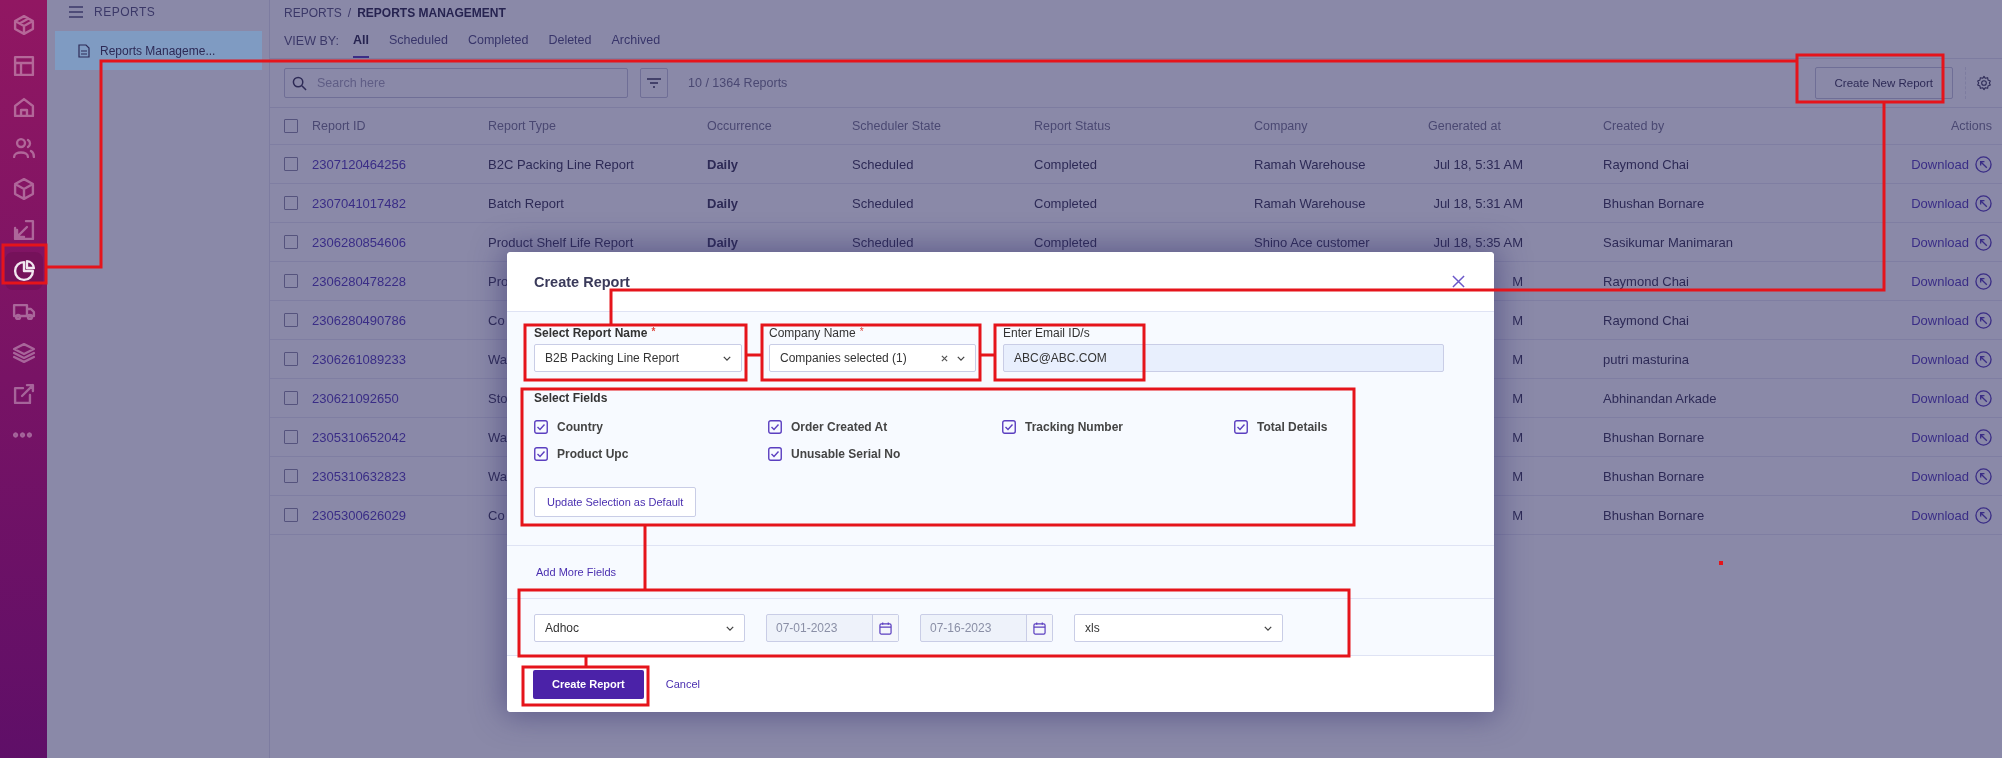 The image size is (2002, 765). Describe the element at coordinates (418, 41) in the screenshot. I see `filter-tab: Scheduled` at that location.